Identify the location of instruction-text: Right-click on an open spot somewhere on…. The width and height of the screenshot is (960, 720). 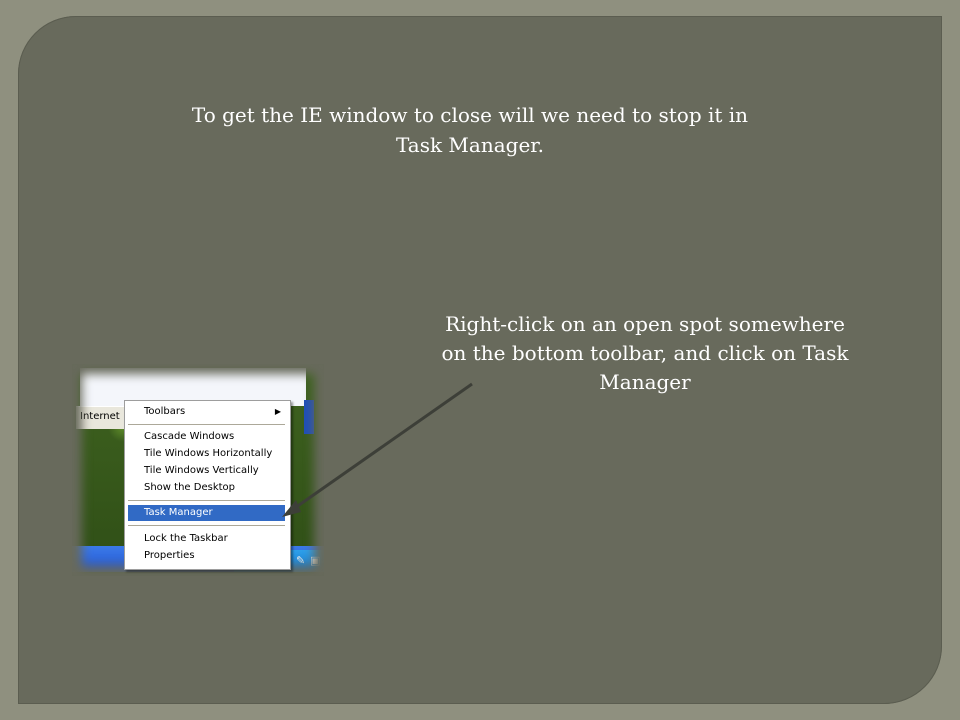
(645, 353).